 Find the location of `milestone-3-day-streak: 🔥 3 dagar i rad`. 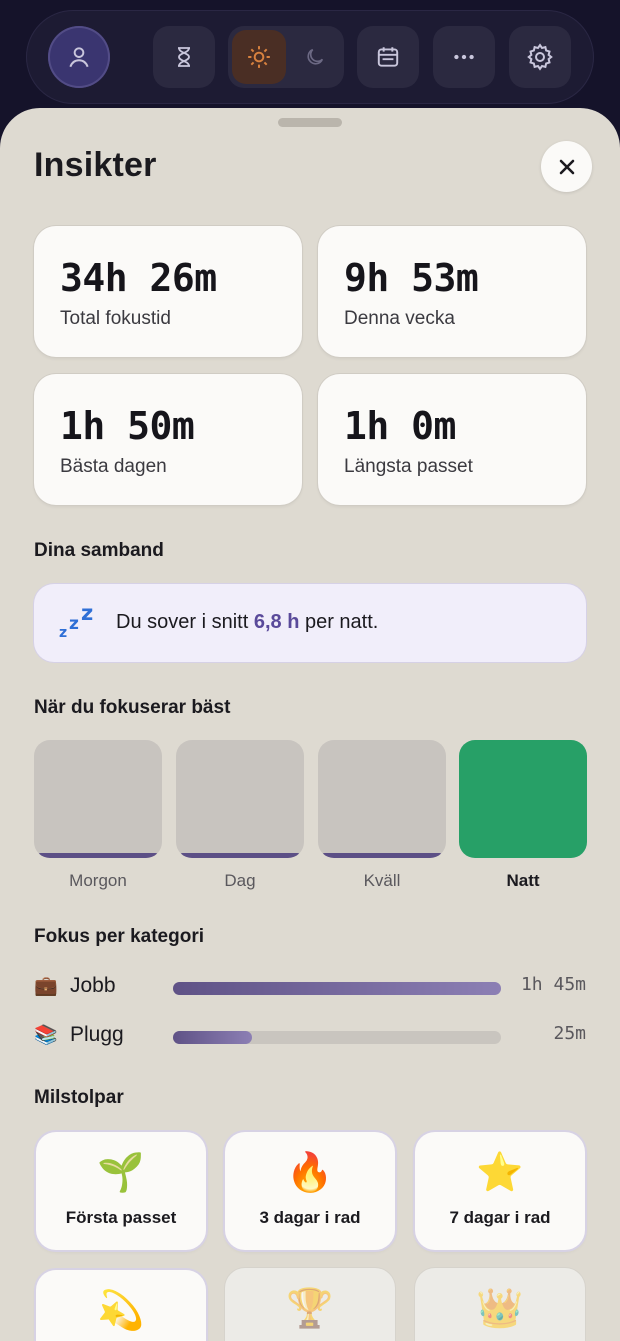

milestone-3-day-streak: 🔥 3 dagar i rad is located at coordinates (310, 1191).